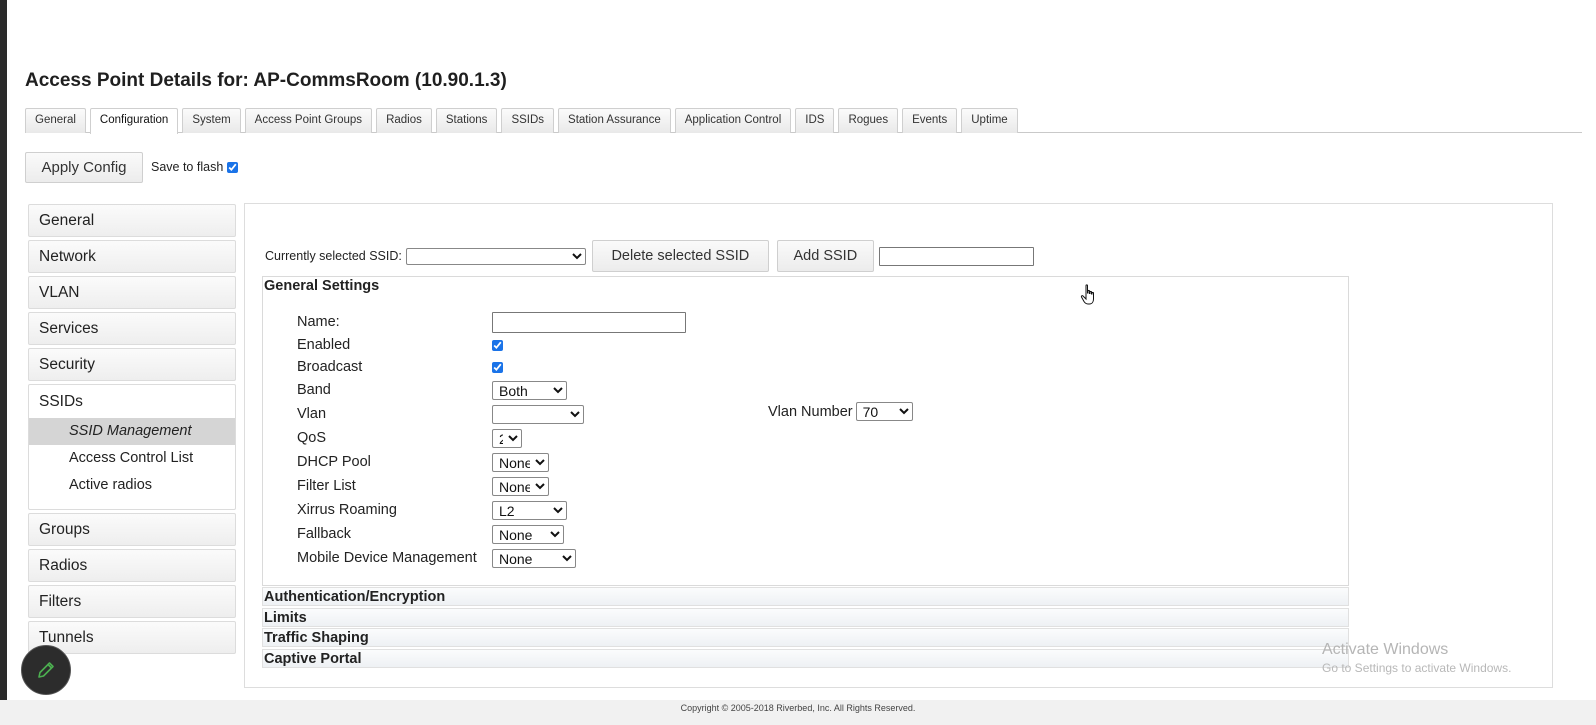  What do you see at coordinates (409, 438) in the screenshot?
I see `qos-row: QoS 2` at bounding box center [409, 438].